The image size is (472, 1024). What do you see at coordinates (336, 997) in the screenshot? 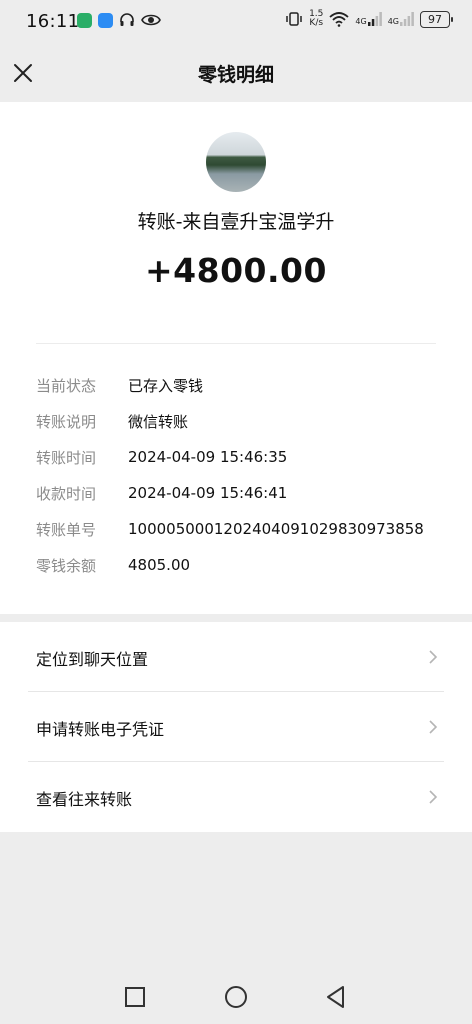
I see `back-button` at bounding box center [336, 997].